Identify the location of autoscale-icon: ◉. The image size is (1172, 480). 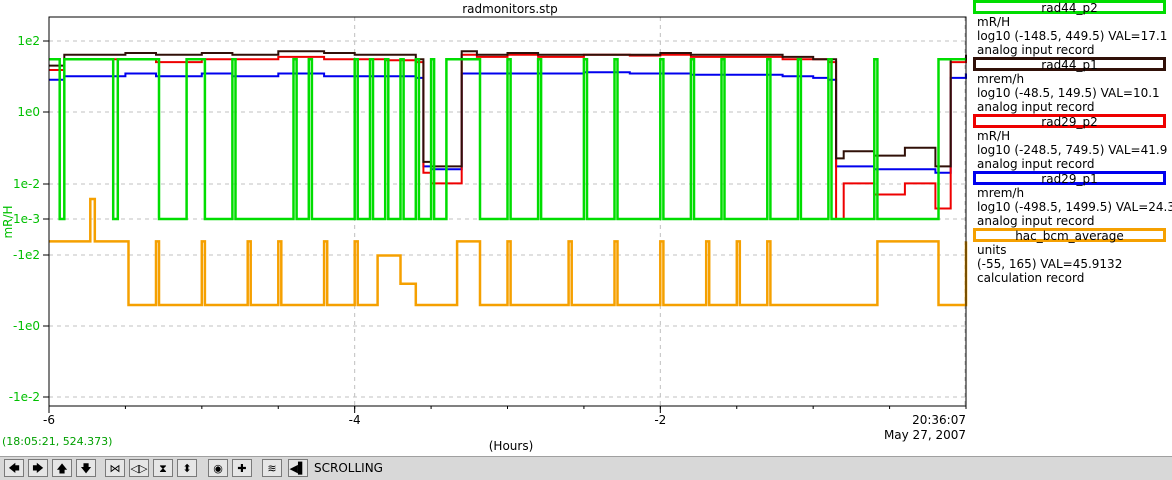
(218, 468).